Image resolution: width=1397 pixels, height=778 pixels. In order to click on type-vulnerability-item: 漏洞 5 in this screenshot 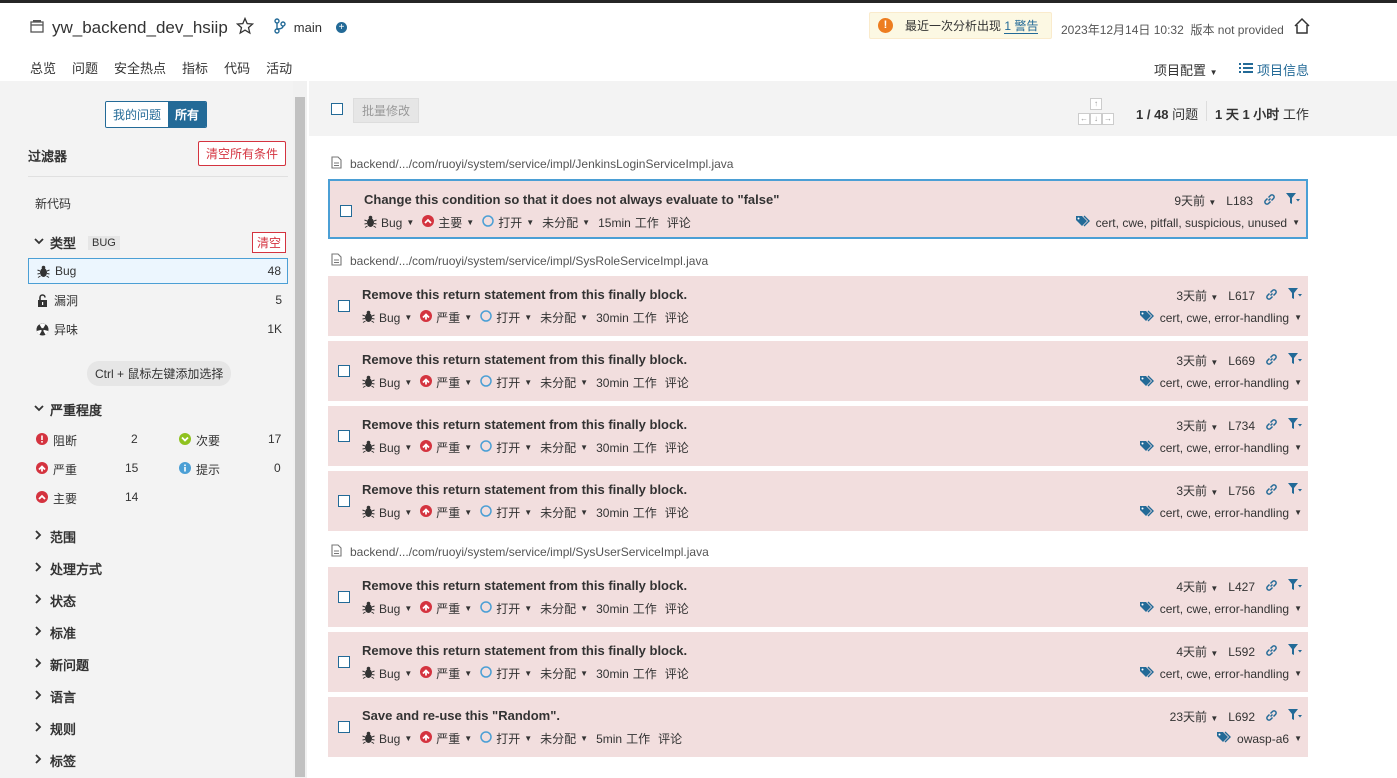, I will do `click(158, 300)`.